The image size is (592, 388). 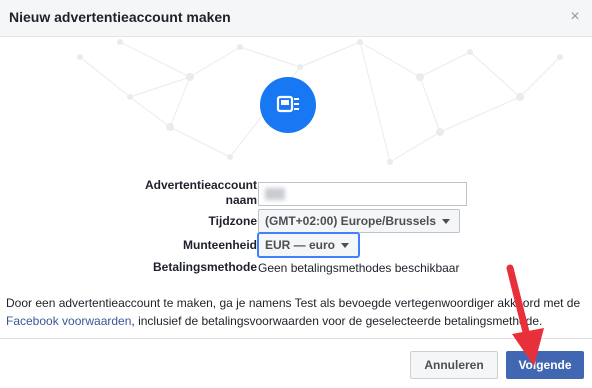 I want to click on red-arrow-icon, so click(x=525, y=315).